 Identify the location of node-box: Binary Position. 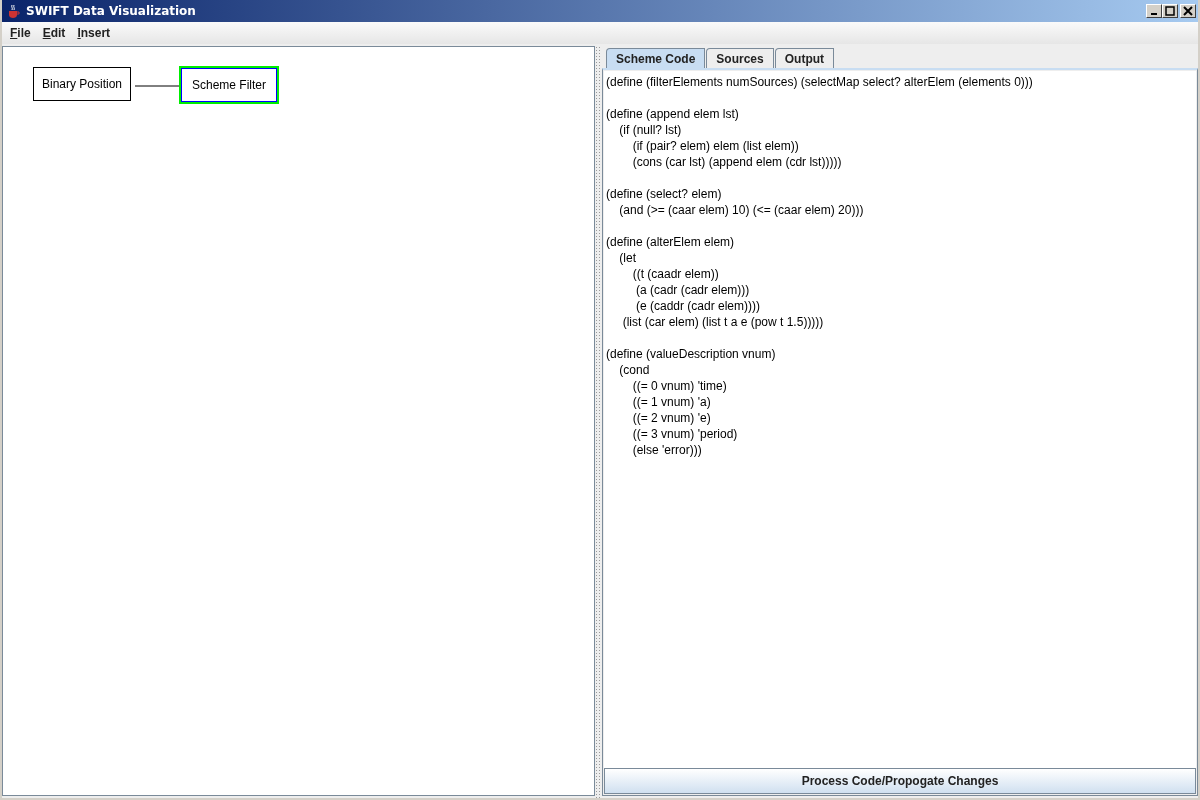
(82, 84).